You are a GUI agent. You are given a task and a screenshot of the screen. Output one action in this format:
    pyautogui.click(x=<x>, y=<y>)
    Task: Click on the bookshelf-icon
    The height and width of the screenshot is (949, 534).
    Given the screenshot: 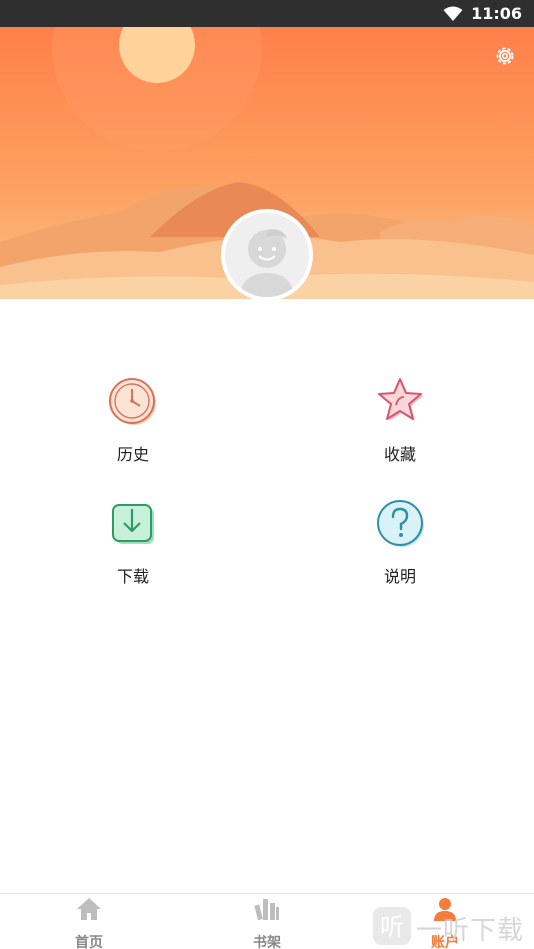 What is the action you would take?
    pyautogui.click(x=266, y=910)
    